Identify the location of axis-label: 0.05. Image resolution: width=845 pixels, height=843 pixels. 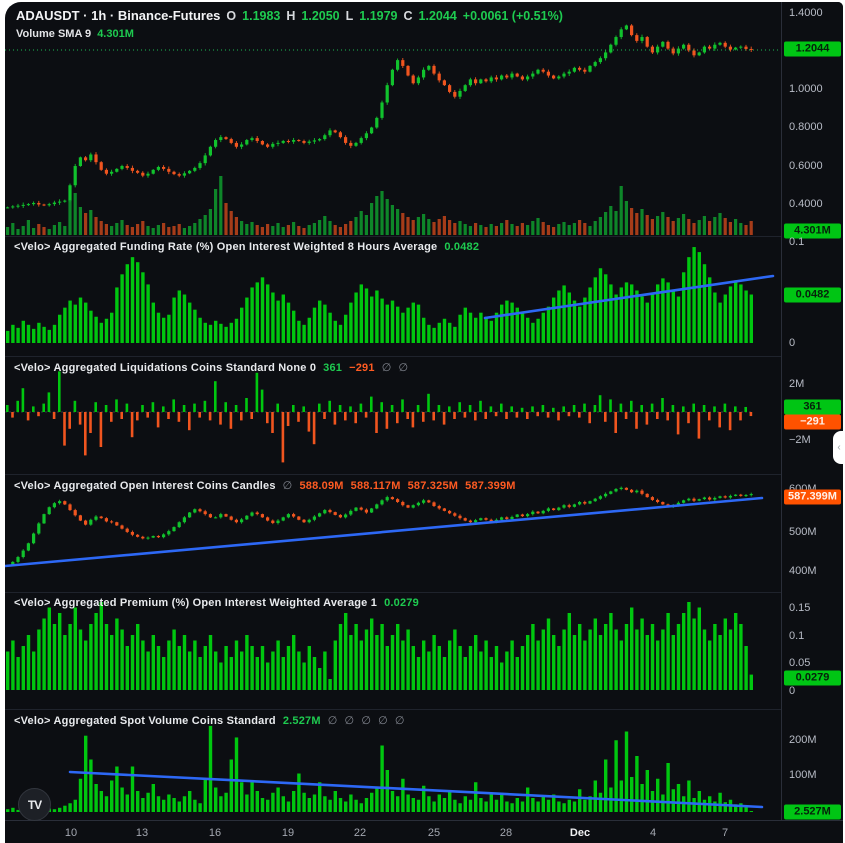
(800, 663).